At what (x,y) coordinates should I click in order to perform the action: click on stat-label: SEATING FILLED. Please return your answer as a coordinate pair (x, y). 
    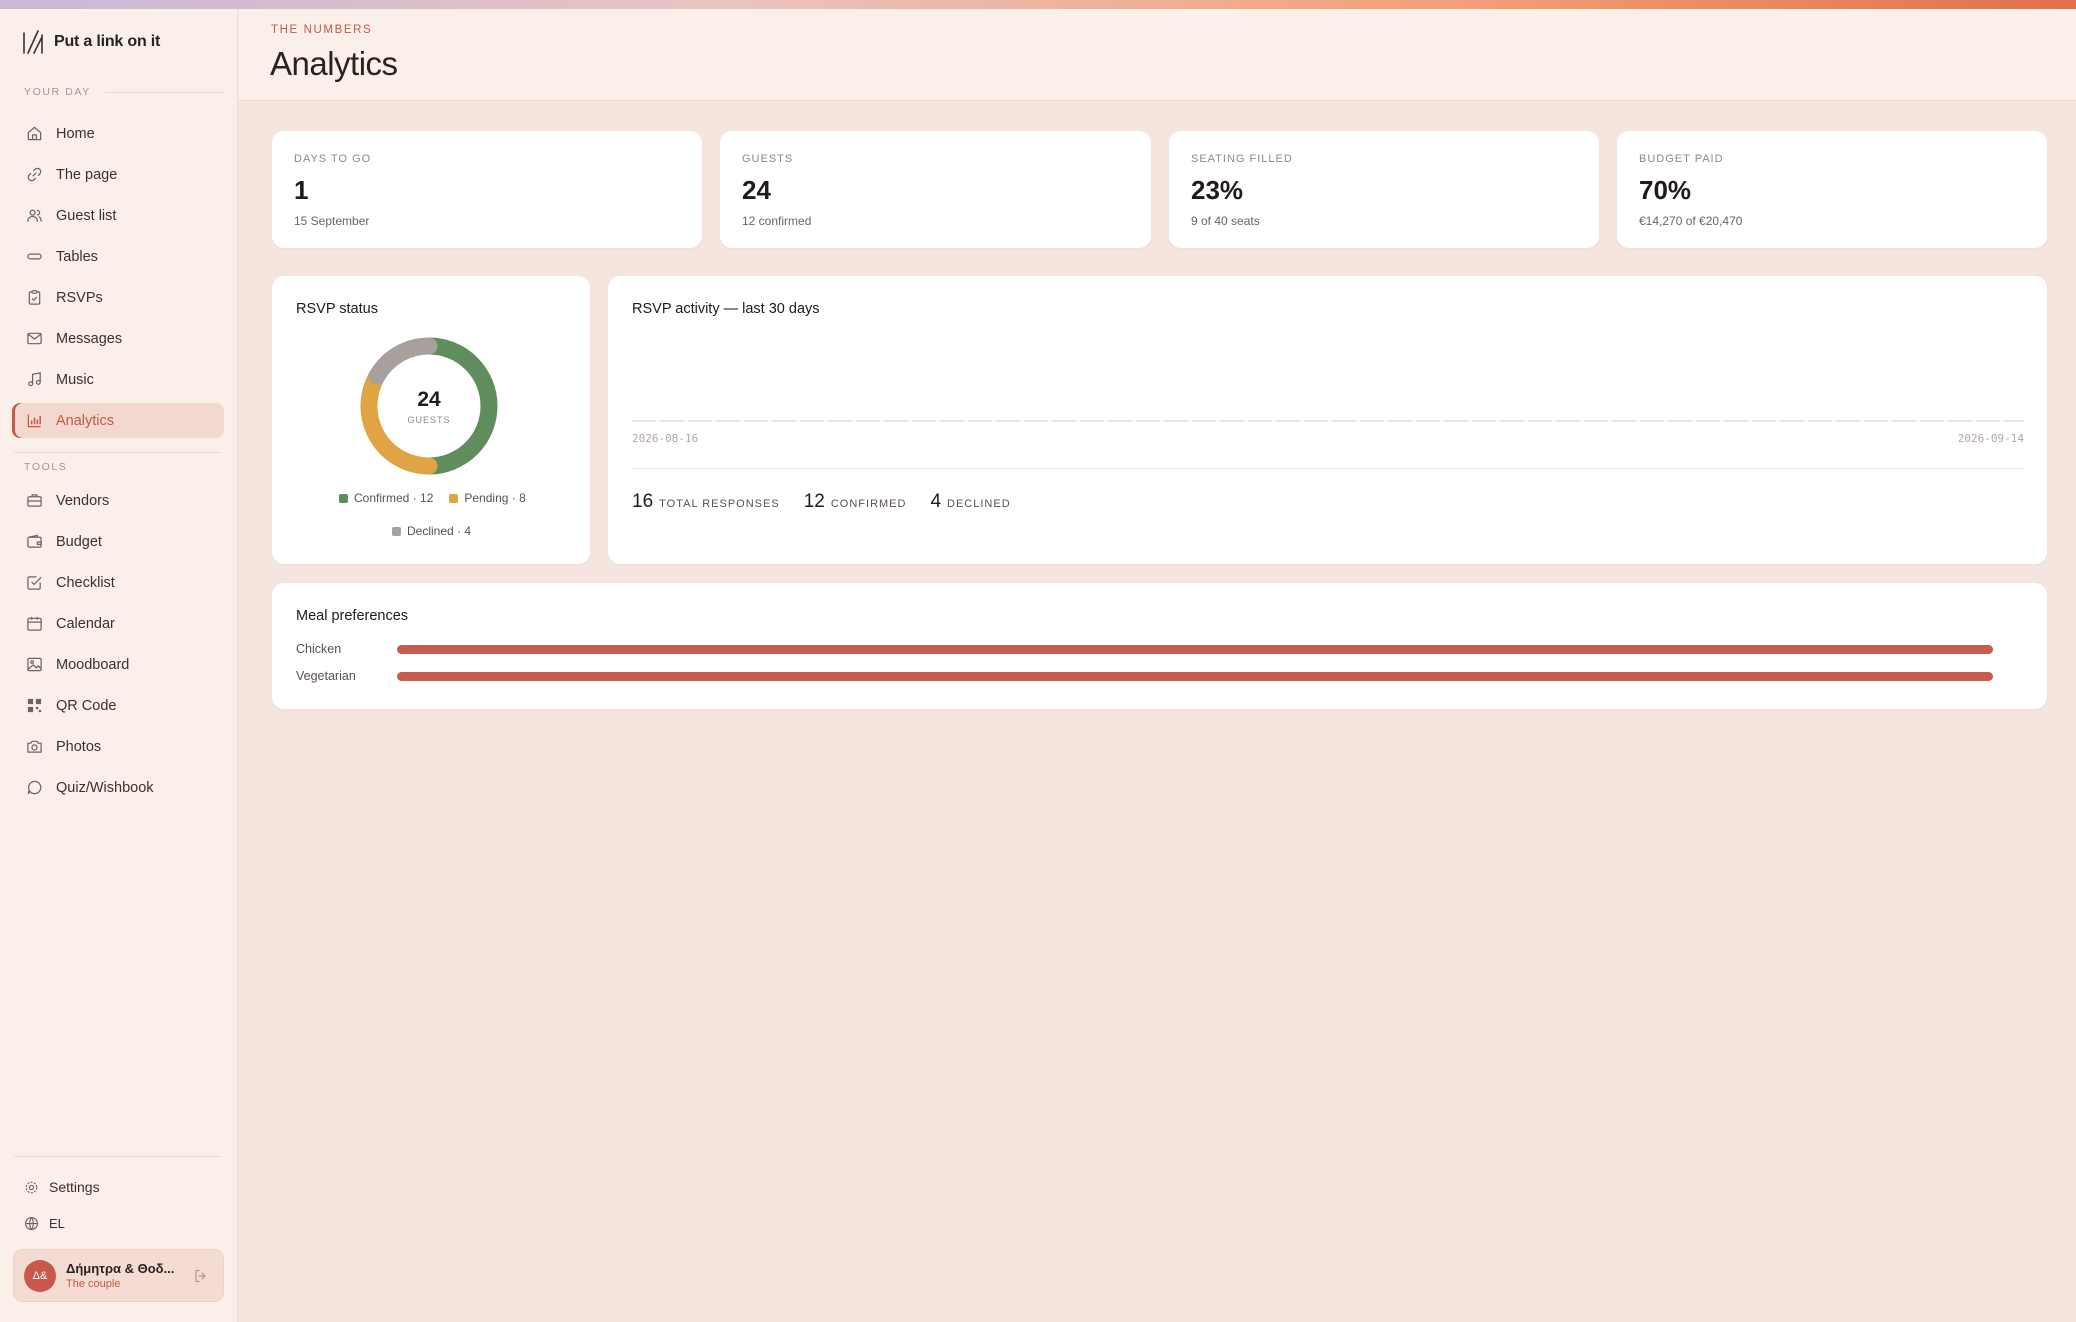
    Looking at the image, I should click on (1242, 159).